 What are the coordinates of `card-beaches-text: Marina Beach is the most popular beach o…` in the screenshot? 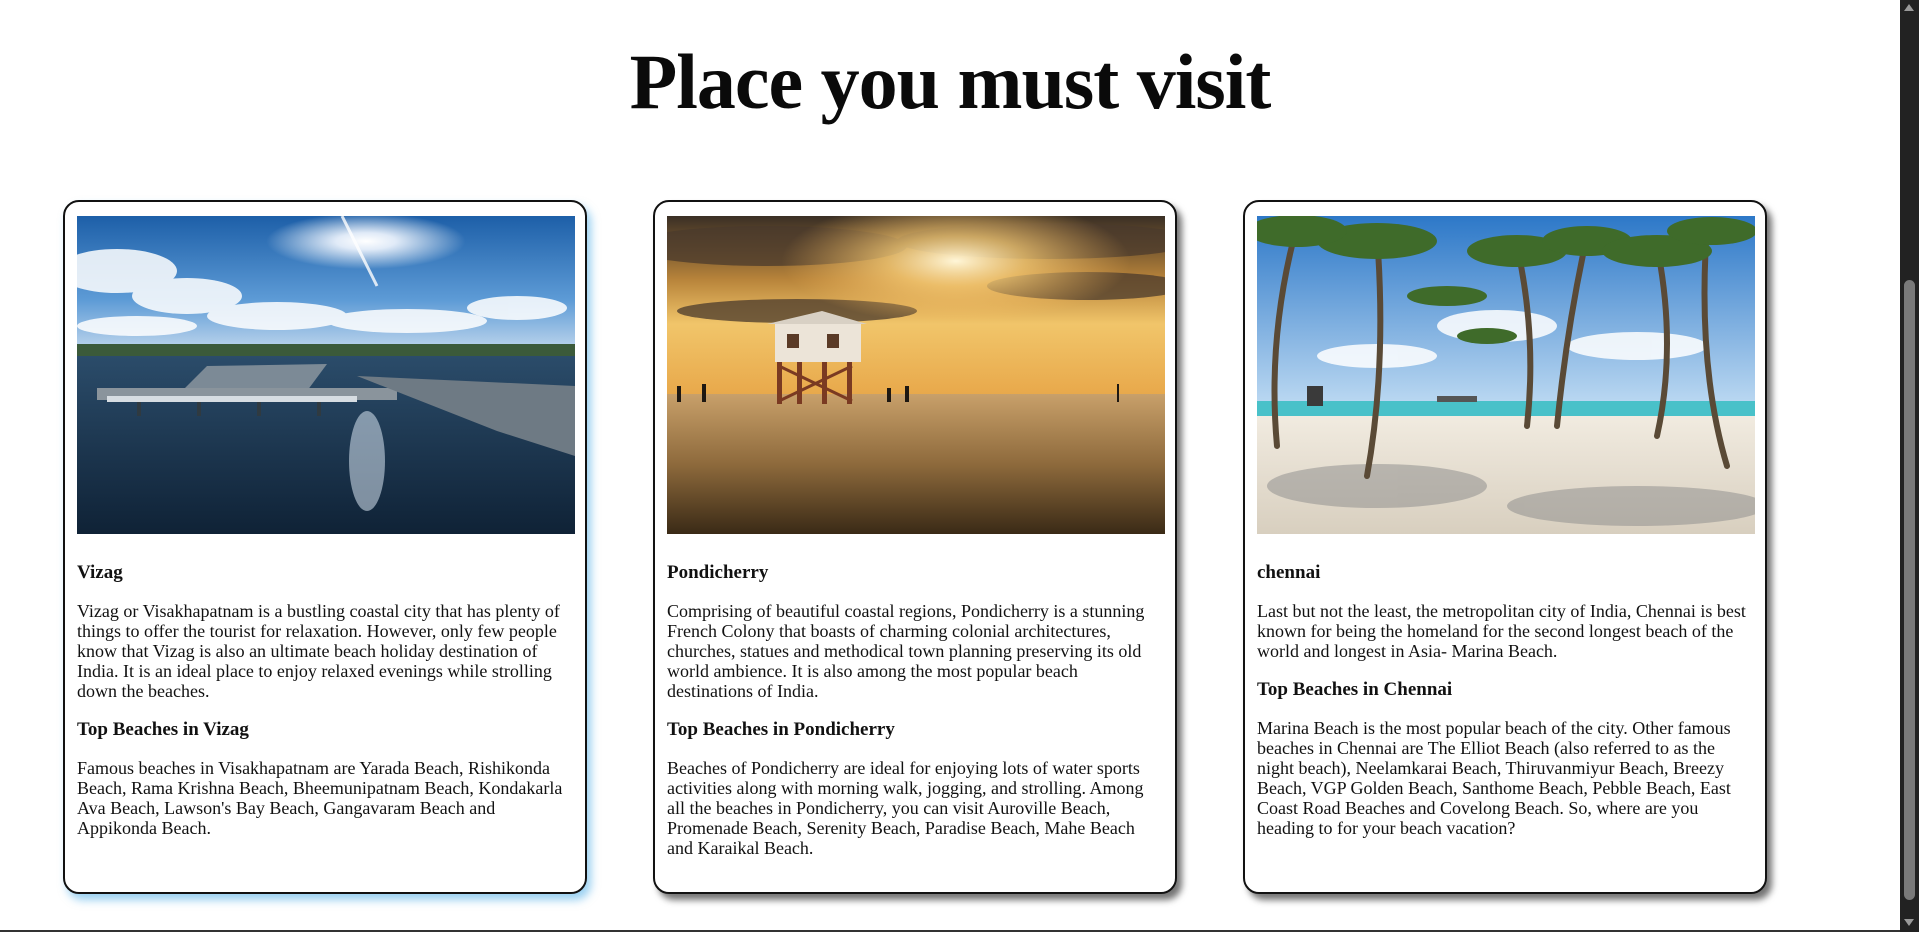 It's located at (1494, 778).